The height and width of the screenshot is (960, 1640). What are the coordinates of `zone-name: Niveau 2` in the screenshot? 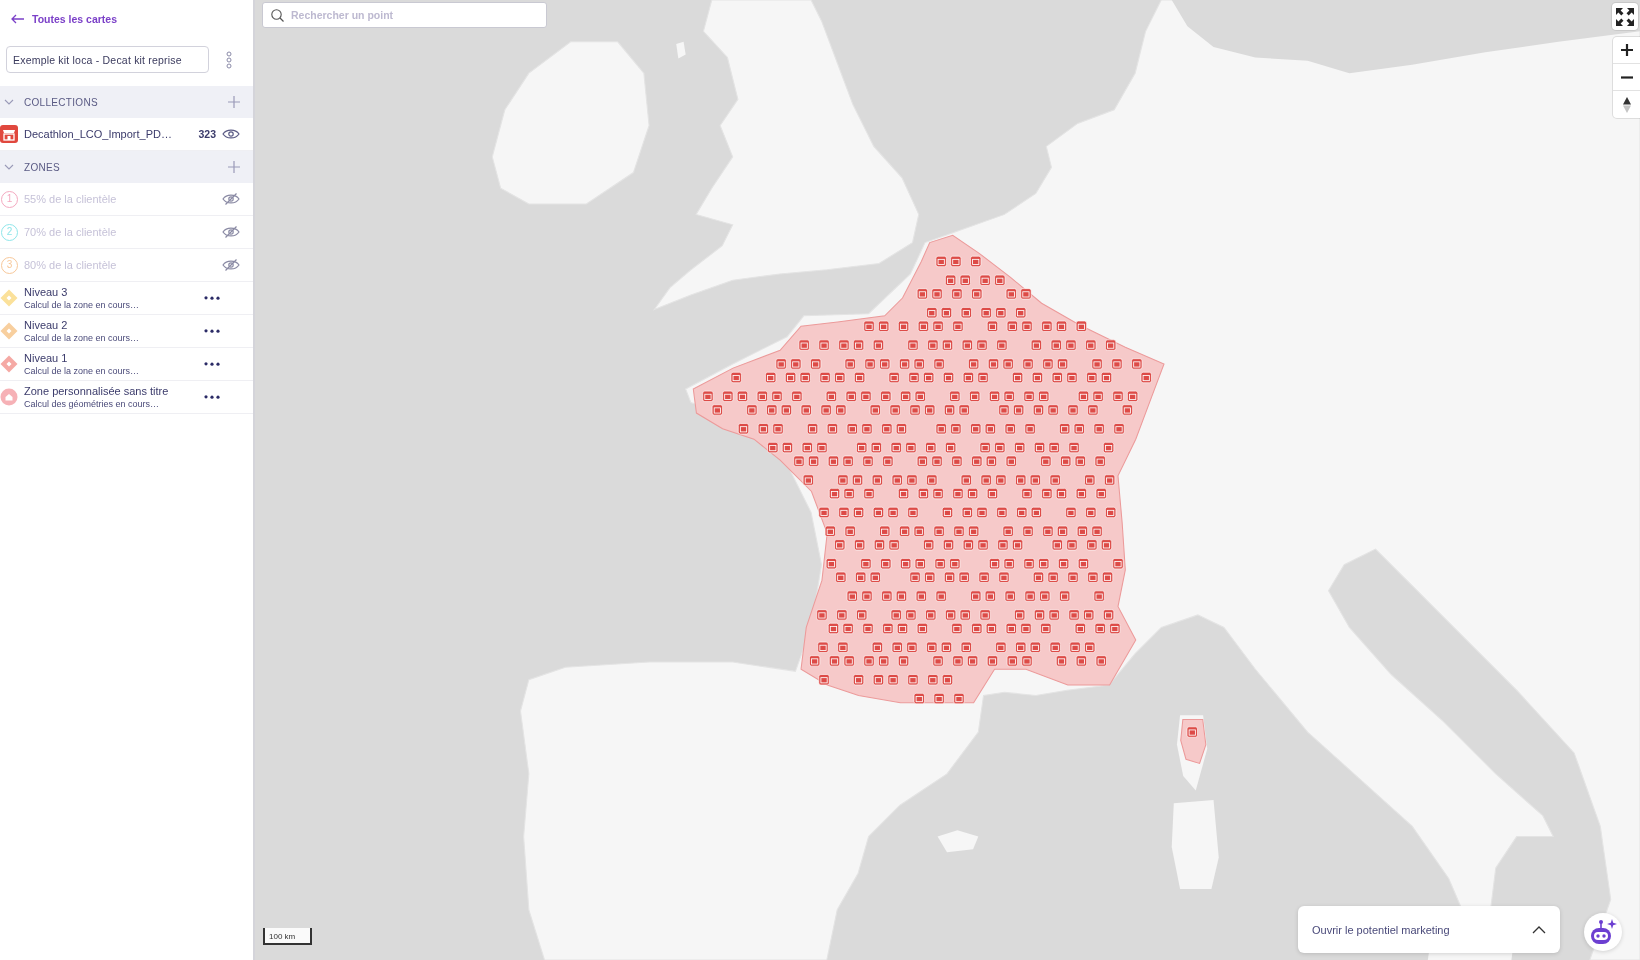 It's located at (82, 325).